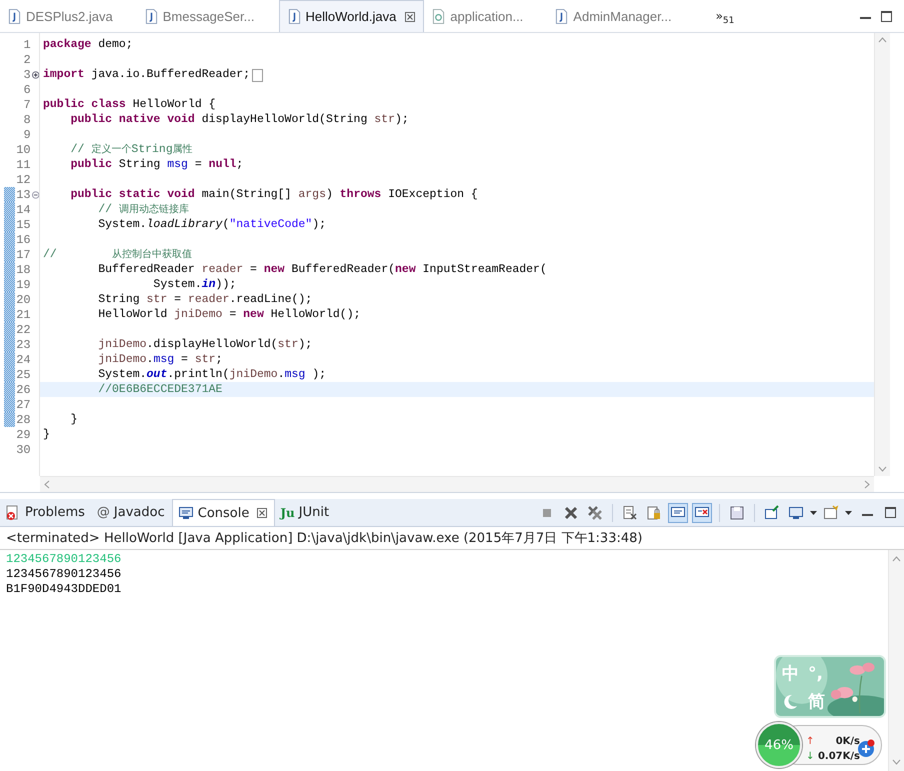 This screenshot has height=771, width=904. I want to click on horizontal-scrollbar, so click(457, 484).